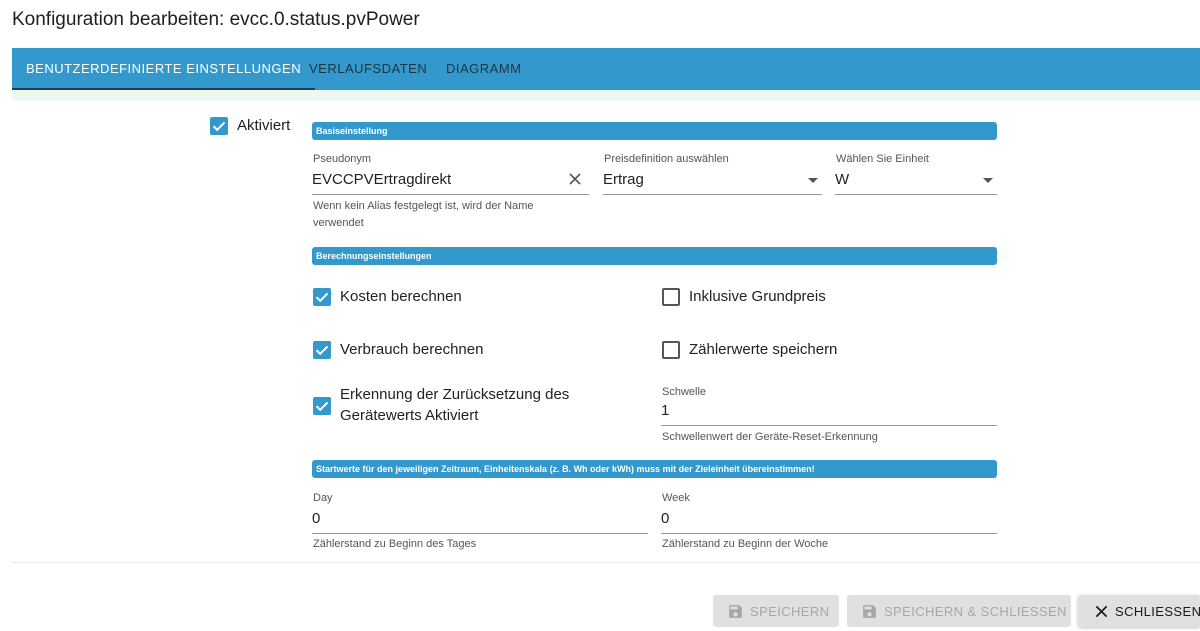 The width and height of the screenshot is (1200, 631). Describe the element at coordinates (757, 296) in the screenshot. I see `include-base-price-label: Inklusive Grundpreis` at that location.